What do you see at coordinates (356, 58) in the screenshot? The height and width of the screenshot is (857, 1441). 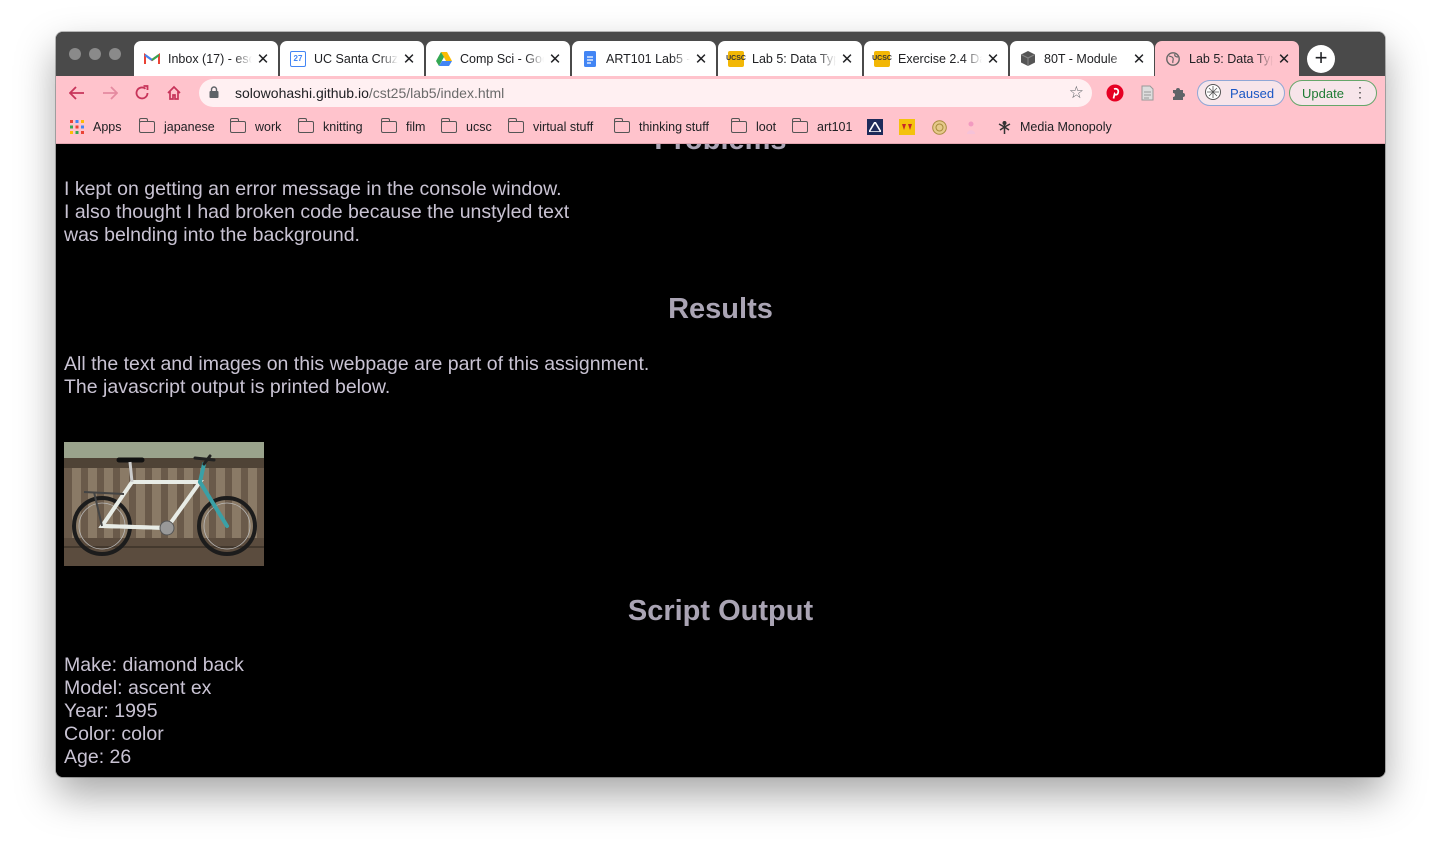 I see `tab-title: UC Santa Cruz` at bounding box center [356, 58].